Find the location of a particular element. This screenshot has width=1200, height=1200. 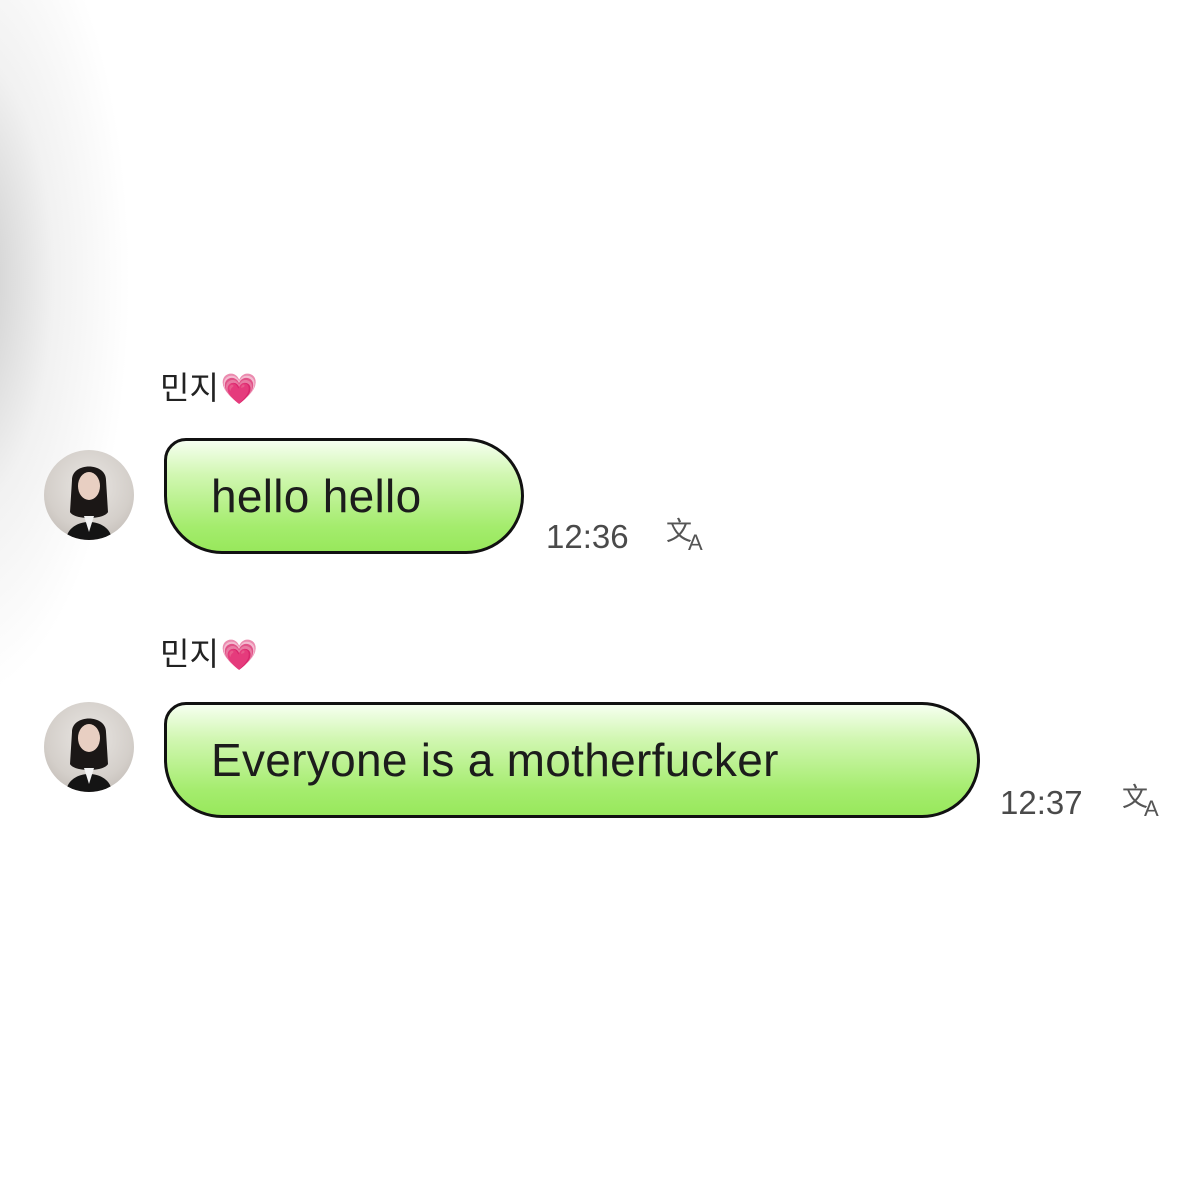

message-time: 12:36 is located at coordinates (587, 536).